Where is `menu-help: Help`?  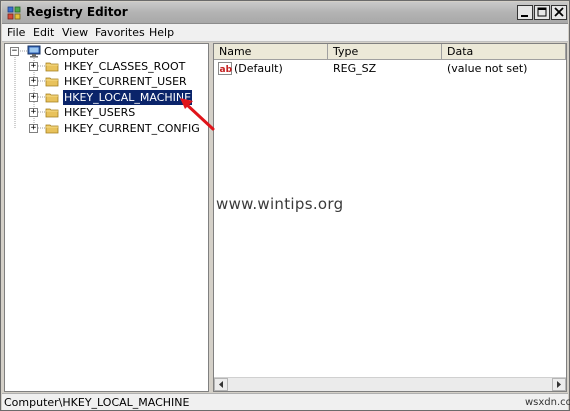
menu-help: Help is located at coordinates (161, 32).